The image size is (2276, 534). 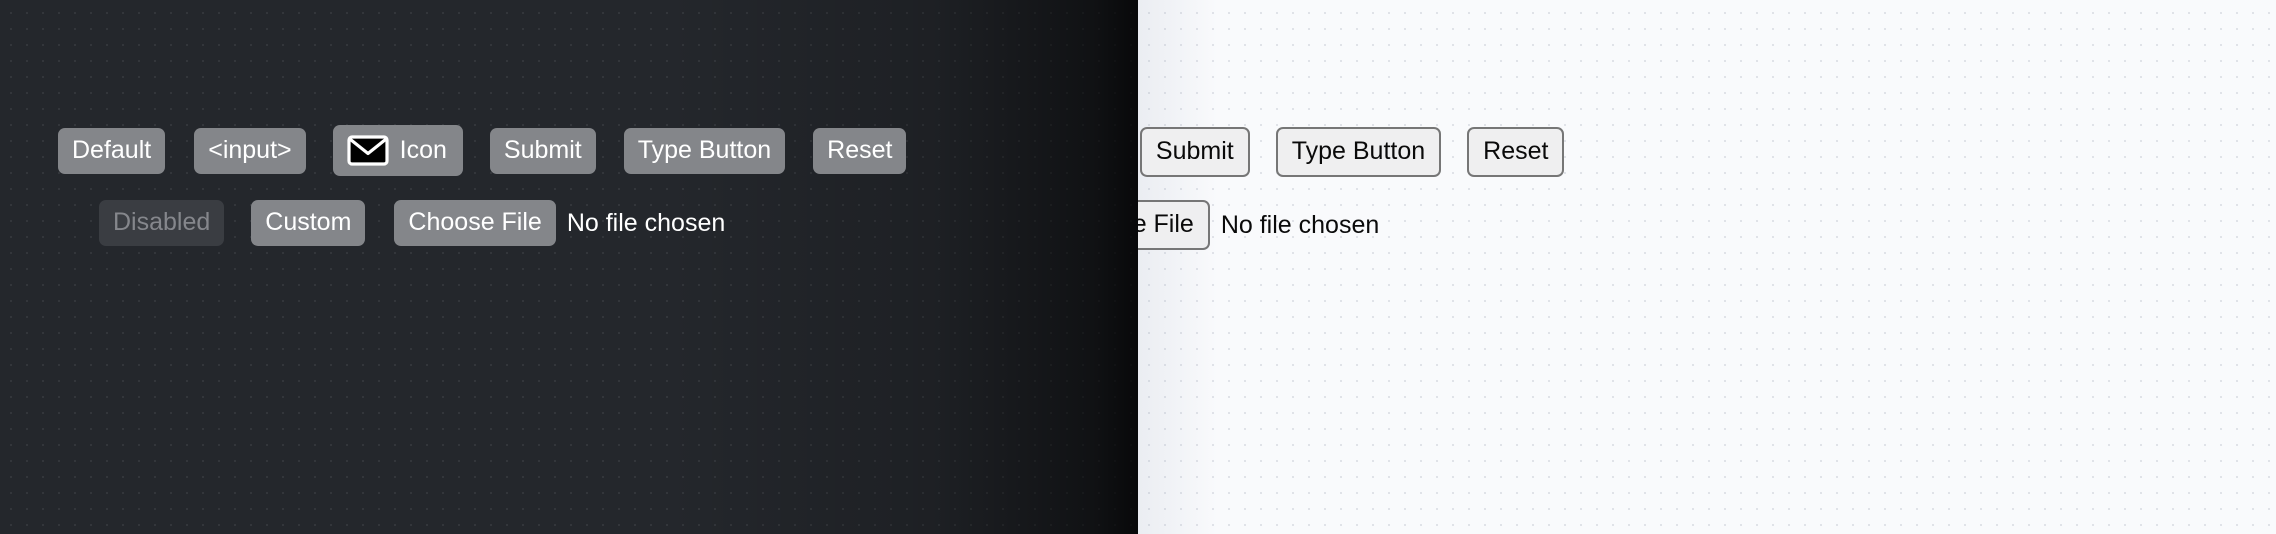 What do you see at coordinates (646, 222) in the screenshot?
I see `dark-file-status-text: No file chosen` at bounding box center [646, 222].